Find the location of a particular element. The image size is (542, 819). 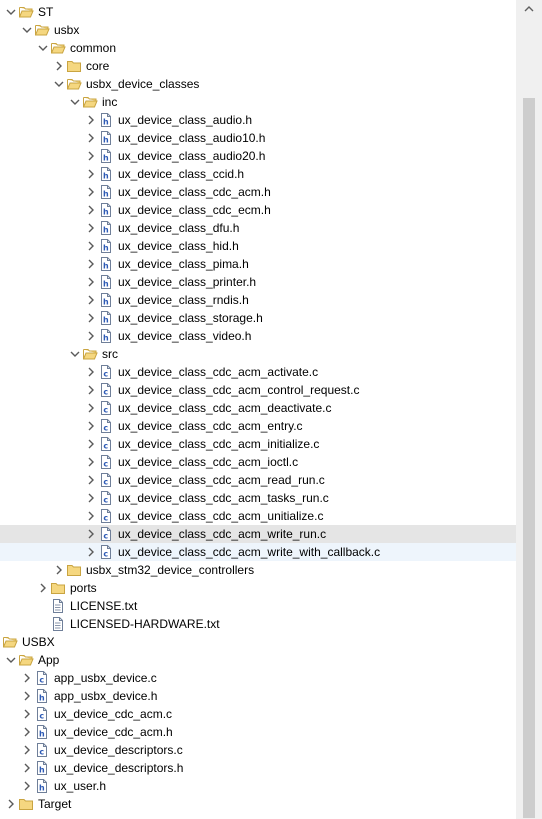

tree-file-item: h ux_device_class_audio.h is located at coordinates (258, 120).